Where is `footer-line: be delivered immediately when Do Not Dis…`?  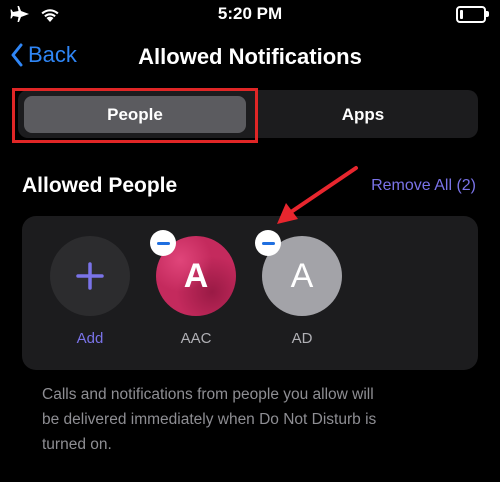
footer-line: be delivered immediately when Do Not Dis… is located at coordinates (209, 419).